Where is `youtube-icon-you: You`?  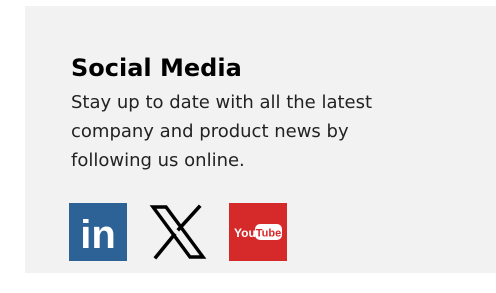 youtube-icon-you: You is located at coordinates (245, 233).